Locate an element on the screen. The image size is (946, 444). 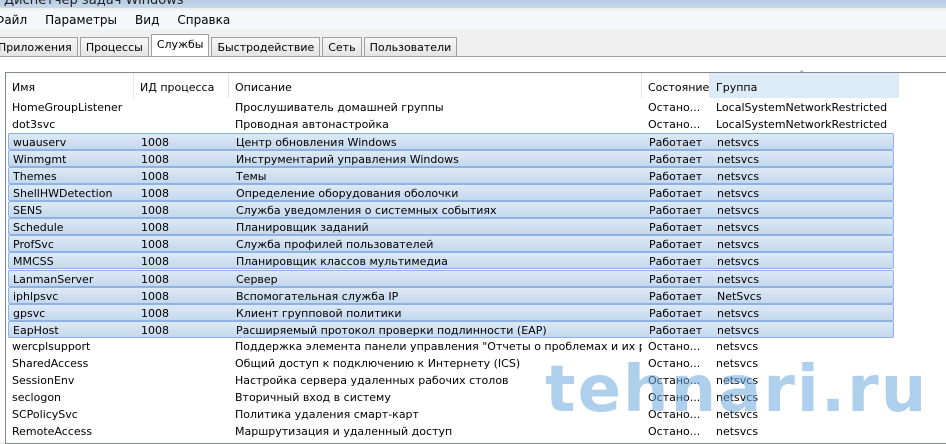
menu-item: Параметры is located at coordinates (81, 20).